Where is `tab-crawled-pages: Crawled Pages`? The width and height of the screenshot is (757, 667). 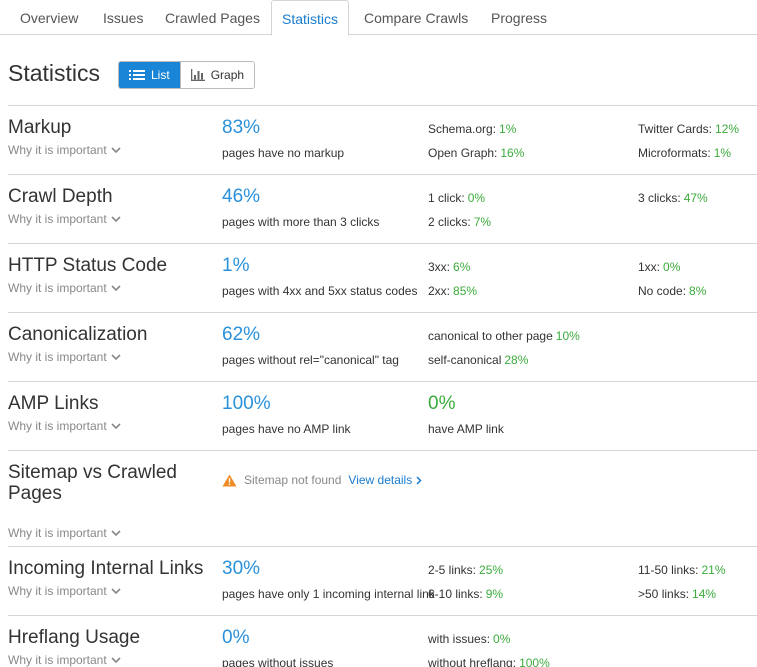 tab-crawled-pages: Crawled Pages is located at coordinates (212, 17).